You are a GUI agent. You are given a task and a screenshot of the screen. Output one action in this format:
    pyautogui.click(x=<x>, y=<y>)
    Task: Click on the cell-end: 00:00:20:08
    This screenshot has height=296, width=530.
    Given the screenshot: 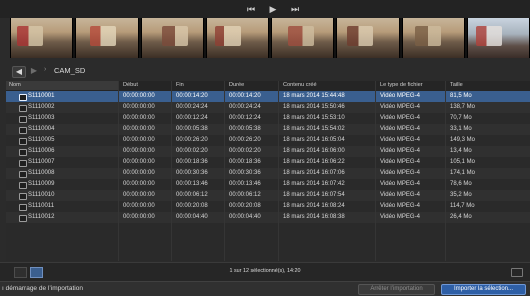 What is the action you would take?
    pyautogui.click(x=192, y=206)
    